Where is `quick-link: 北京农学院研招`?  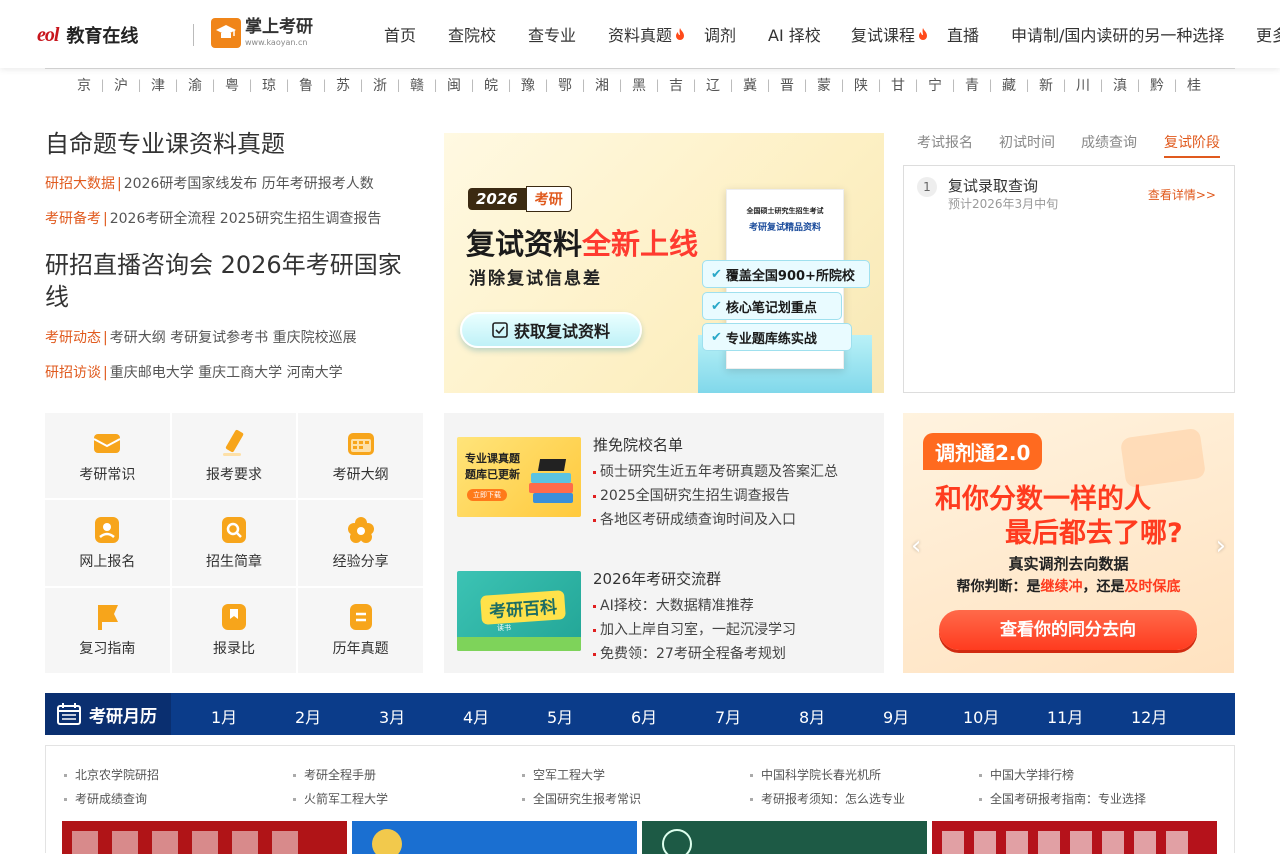
quick-link: 北京农学院研招 is located at coordinates (111, 774).